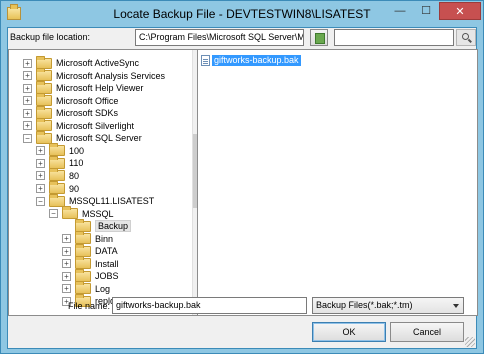 The image size is (484, 354). I want to click on tree-item: + Microsoft Analysis Services, so click(94, 75).